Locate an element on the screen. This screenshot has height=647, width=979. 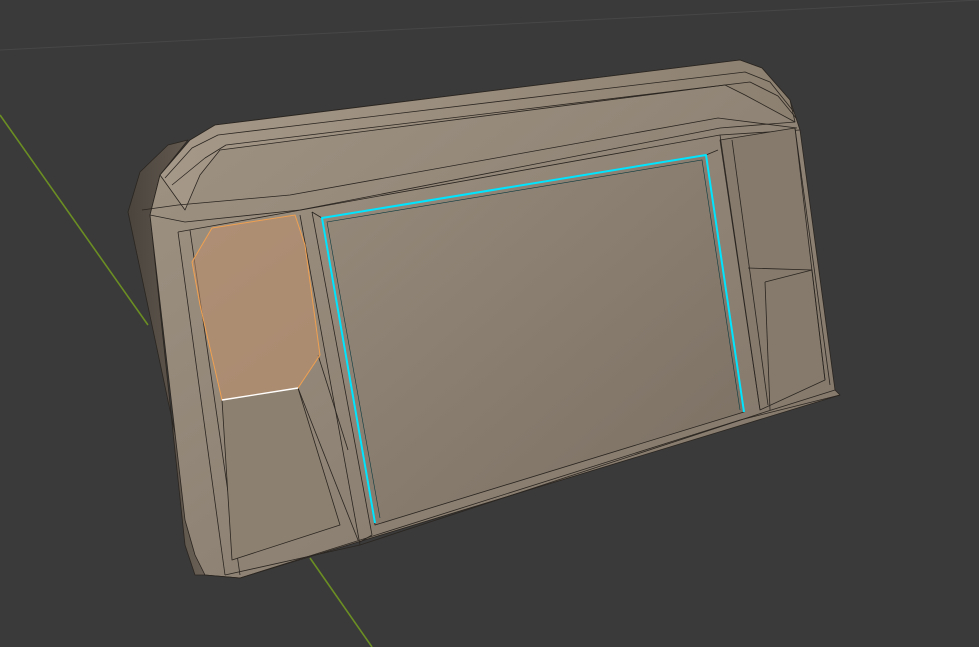
grid-line is located at coordinates (489, 25).